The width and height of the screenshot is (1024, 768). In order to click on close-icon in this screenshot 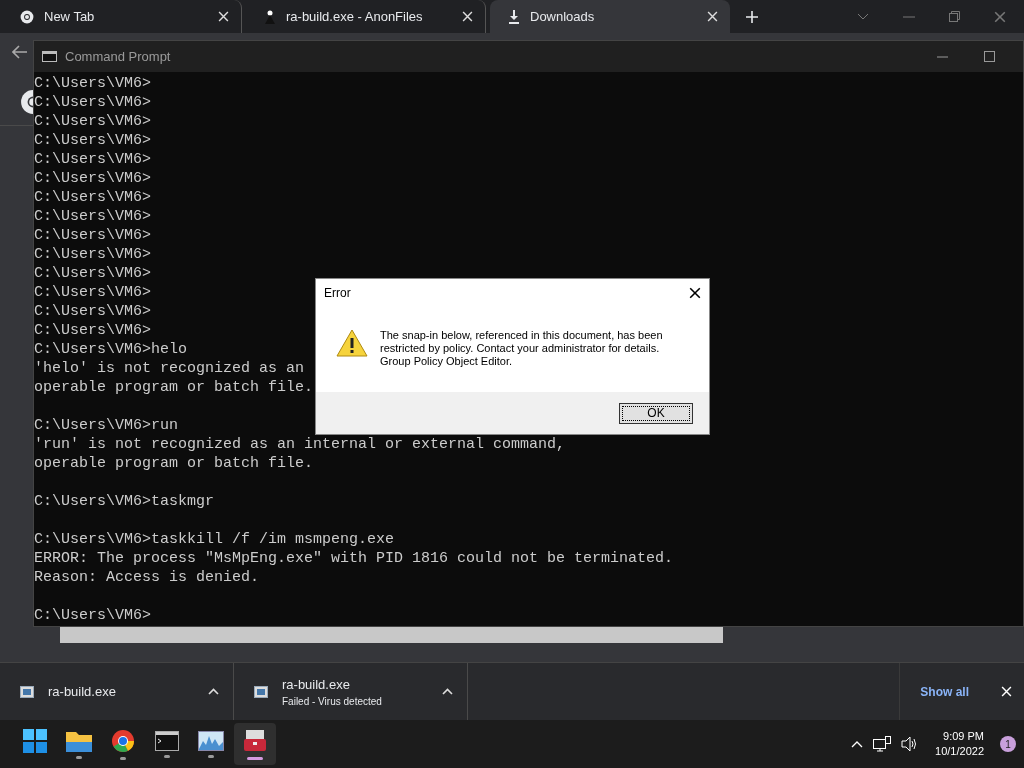, I will do `click(695, 293)`.